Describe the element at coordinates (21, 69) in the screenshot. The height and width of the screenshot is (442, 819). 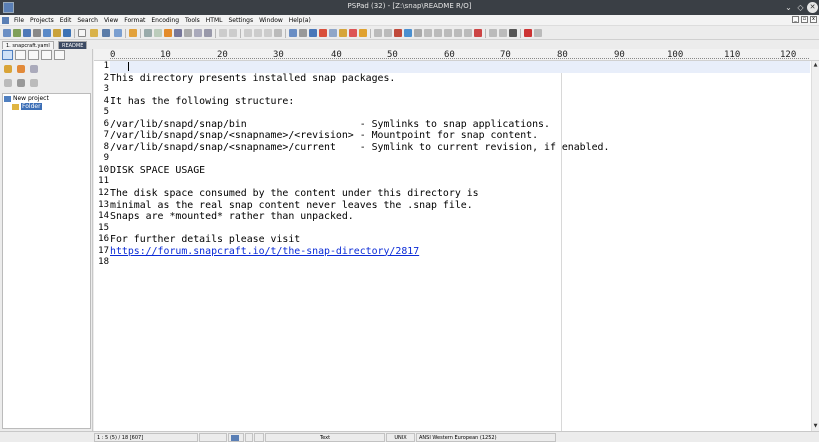
I see `add-files-icon` at that location.